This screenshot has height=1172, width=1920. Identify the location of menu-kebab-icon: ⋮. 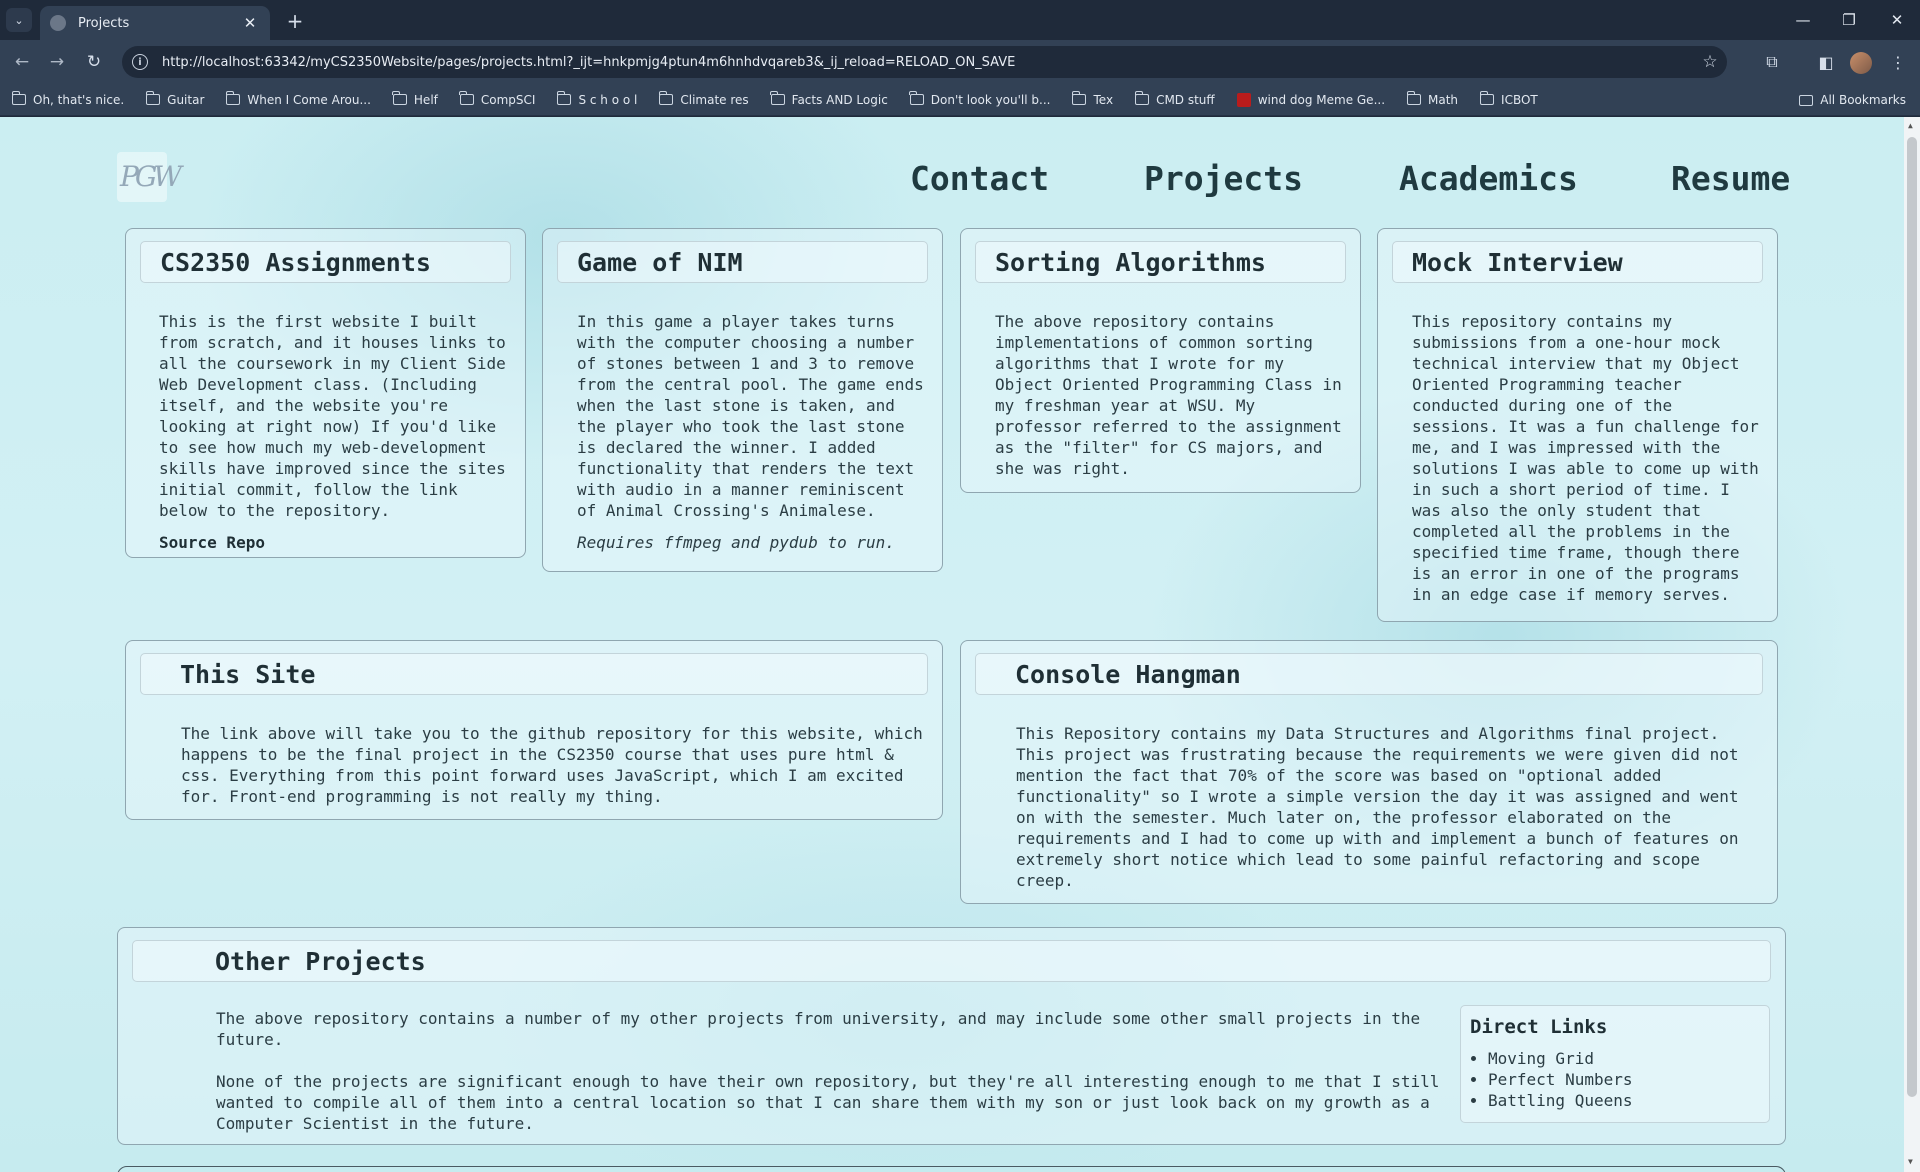
(1898, 62).